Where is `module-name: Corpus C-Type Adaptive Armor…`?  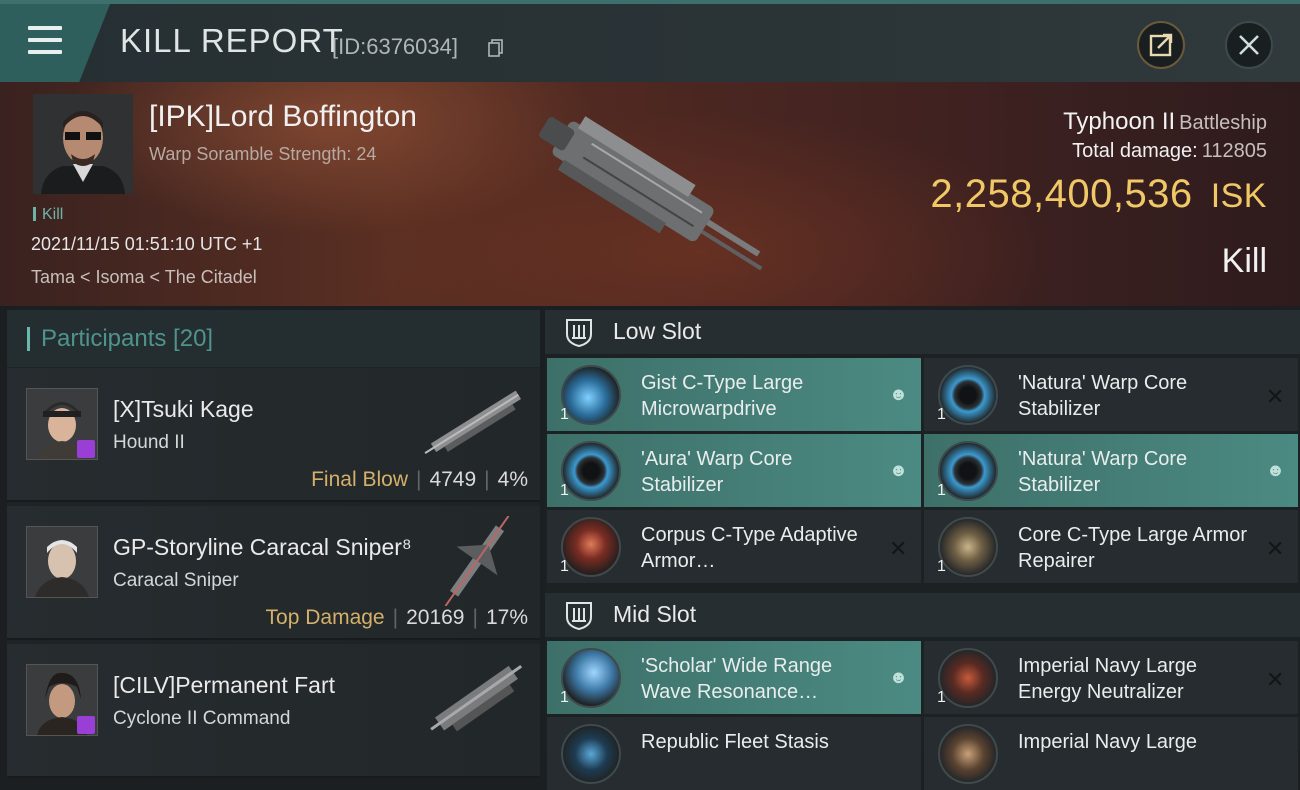
module-name: Corpus C-Type Adaptive Armor… is located at coordinates (749, 548).